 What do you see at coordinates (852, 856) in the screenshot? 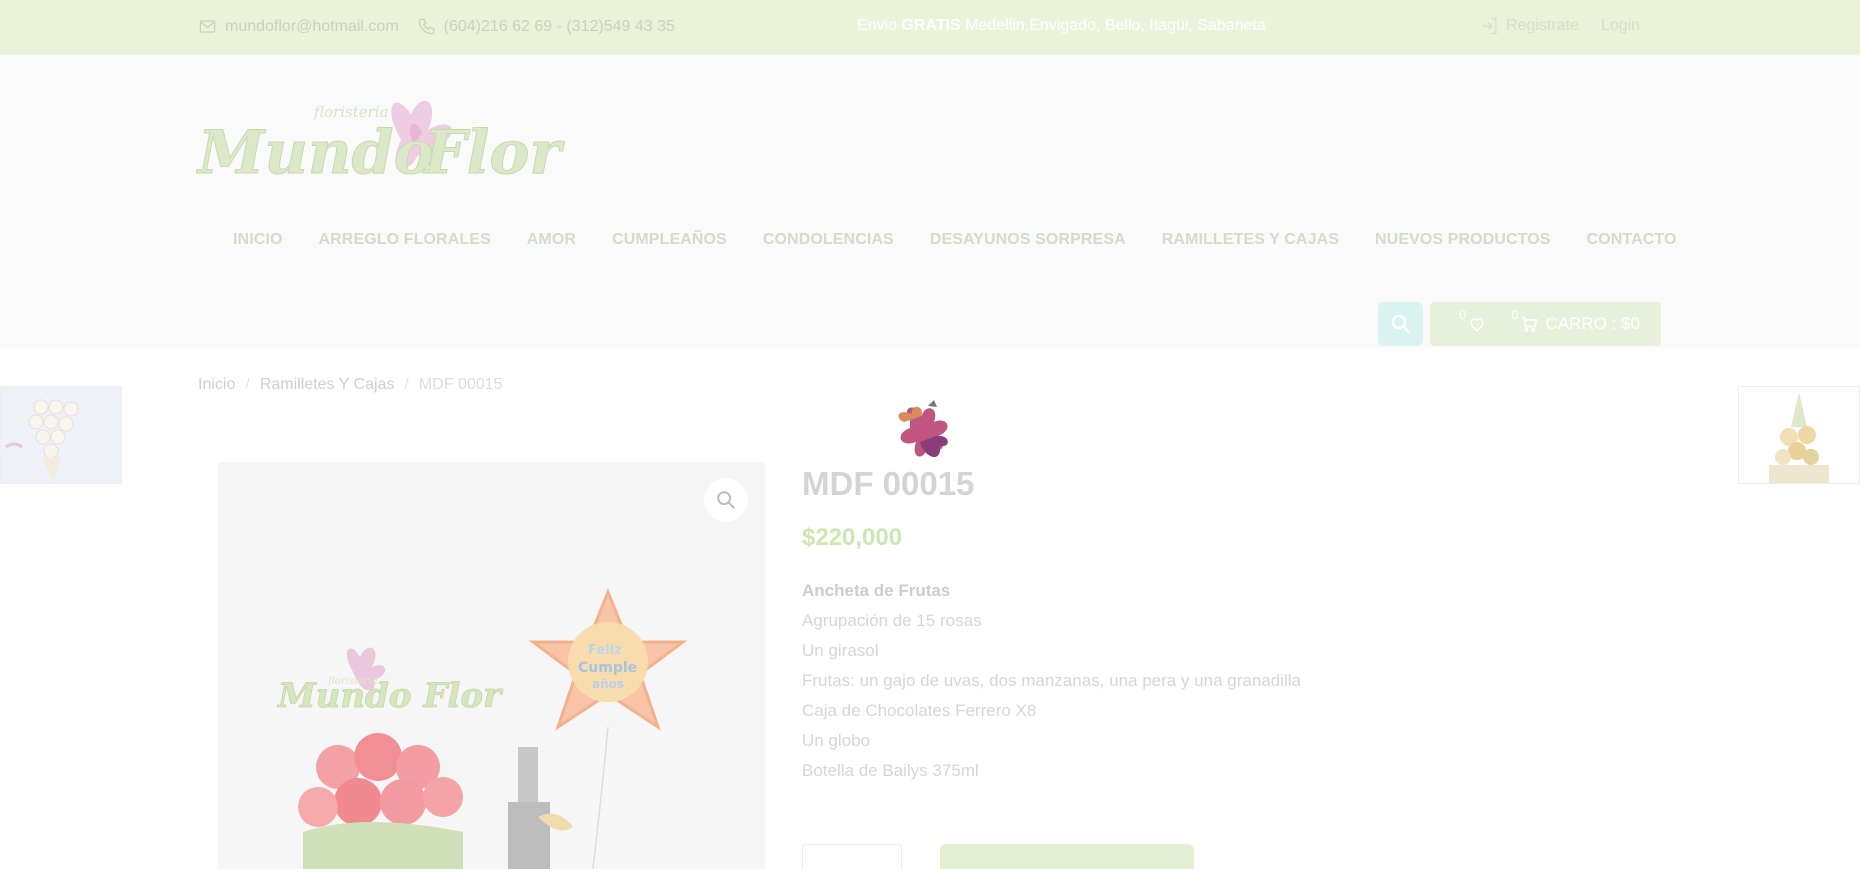
I see `quantity-input` at bounding box center [852, 856].